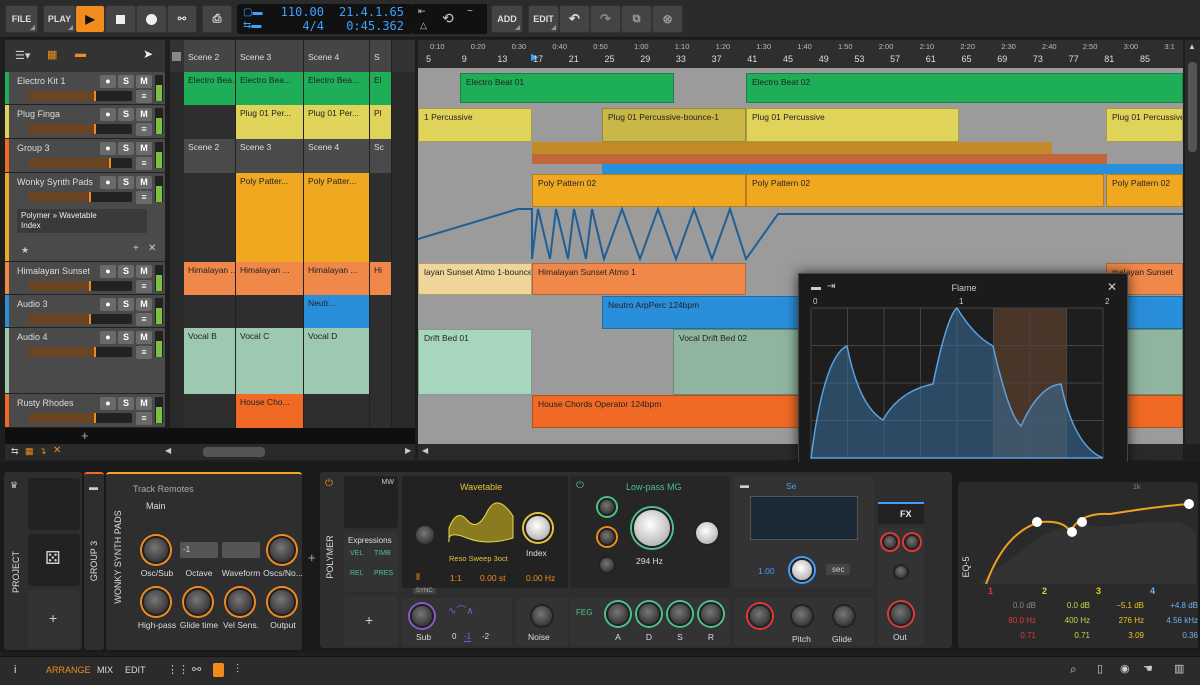 The width and height of the screenshot is (1200, 685). Describe the element at coordinates (1066, 616) in the screenshot. I see `eq-band: 2 0.0 dB 400 Hz 0.71` at that location.